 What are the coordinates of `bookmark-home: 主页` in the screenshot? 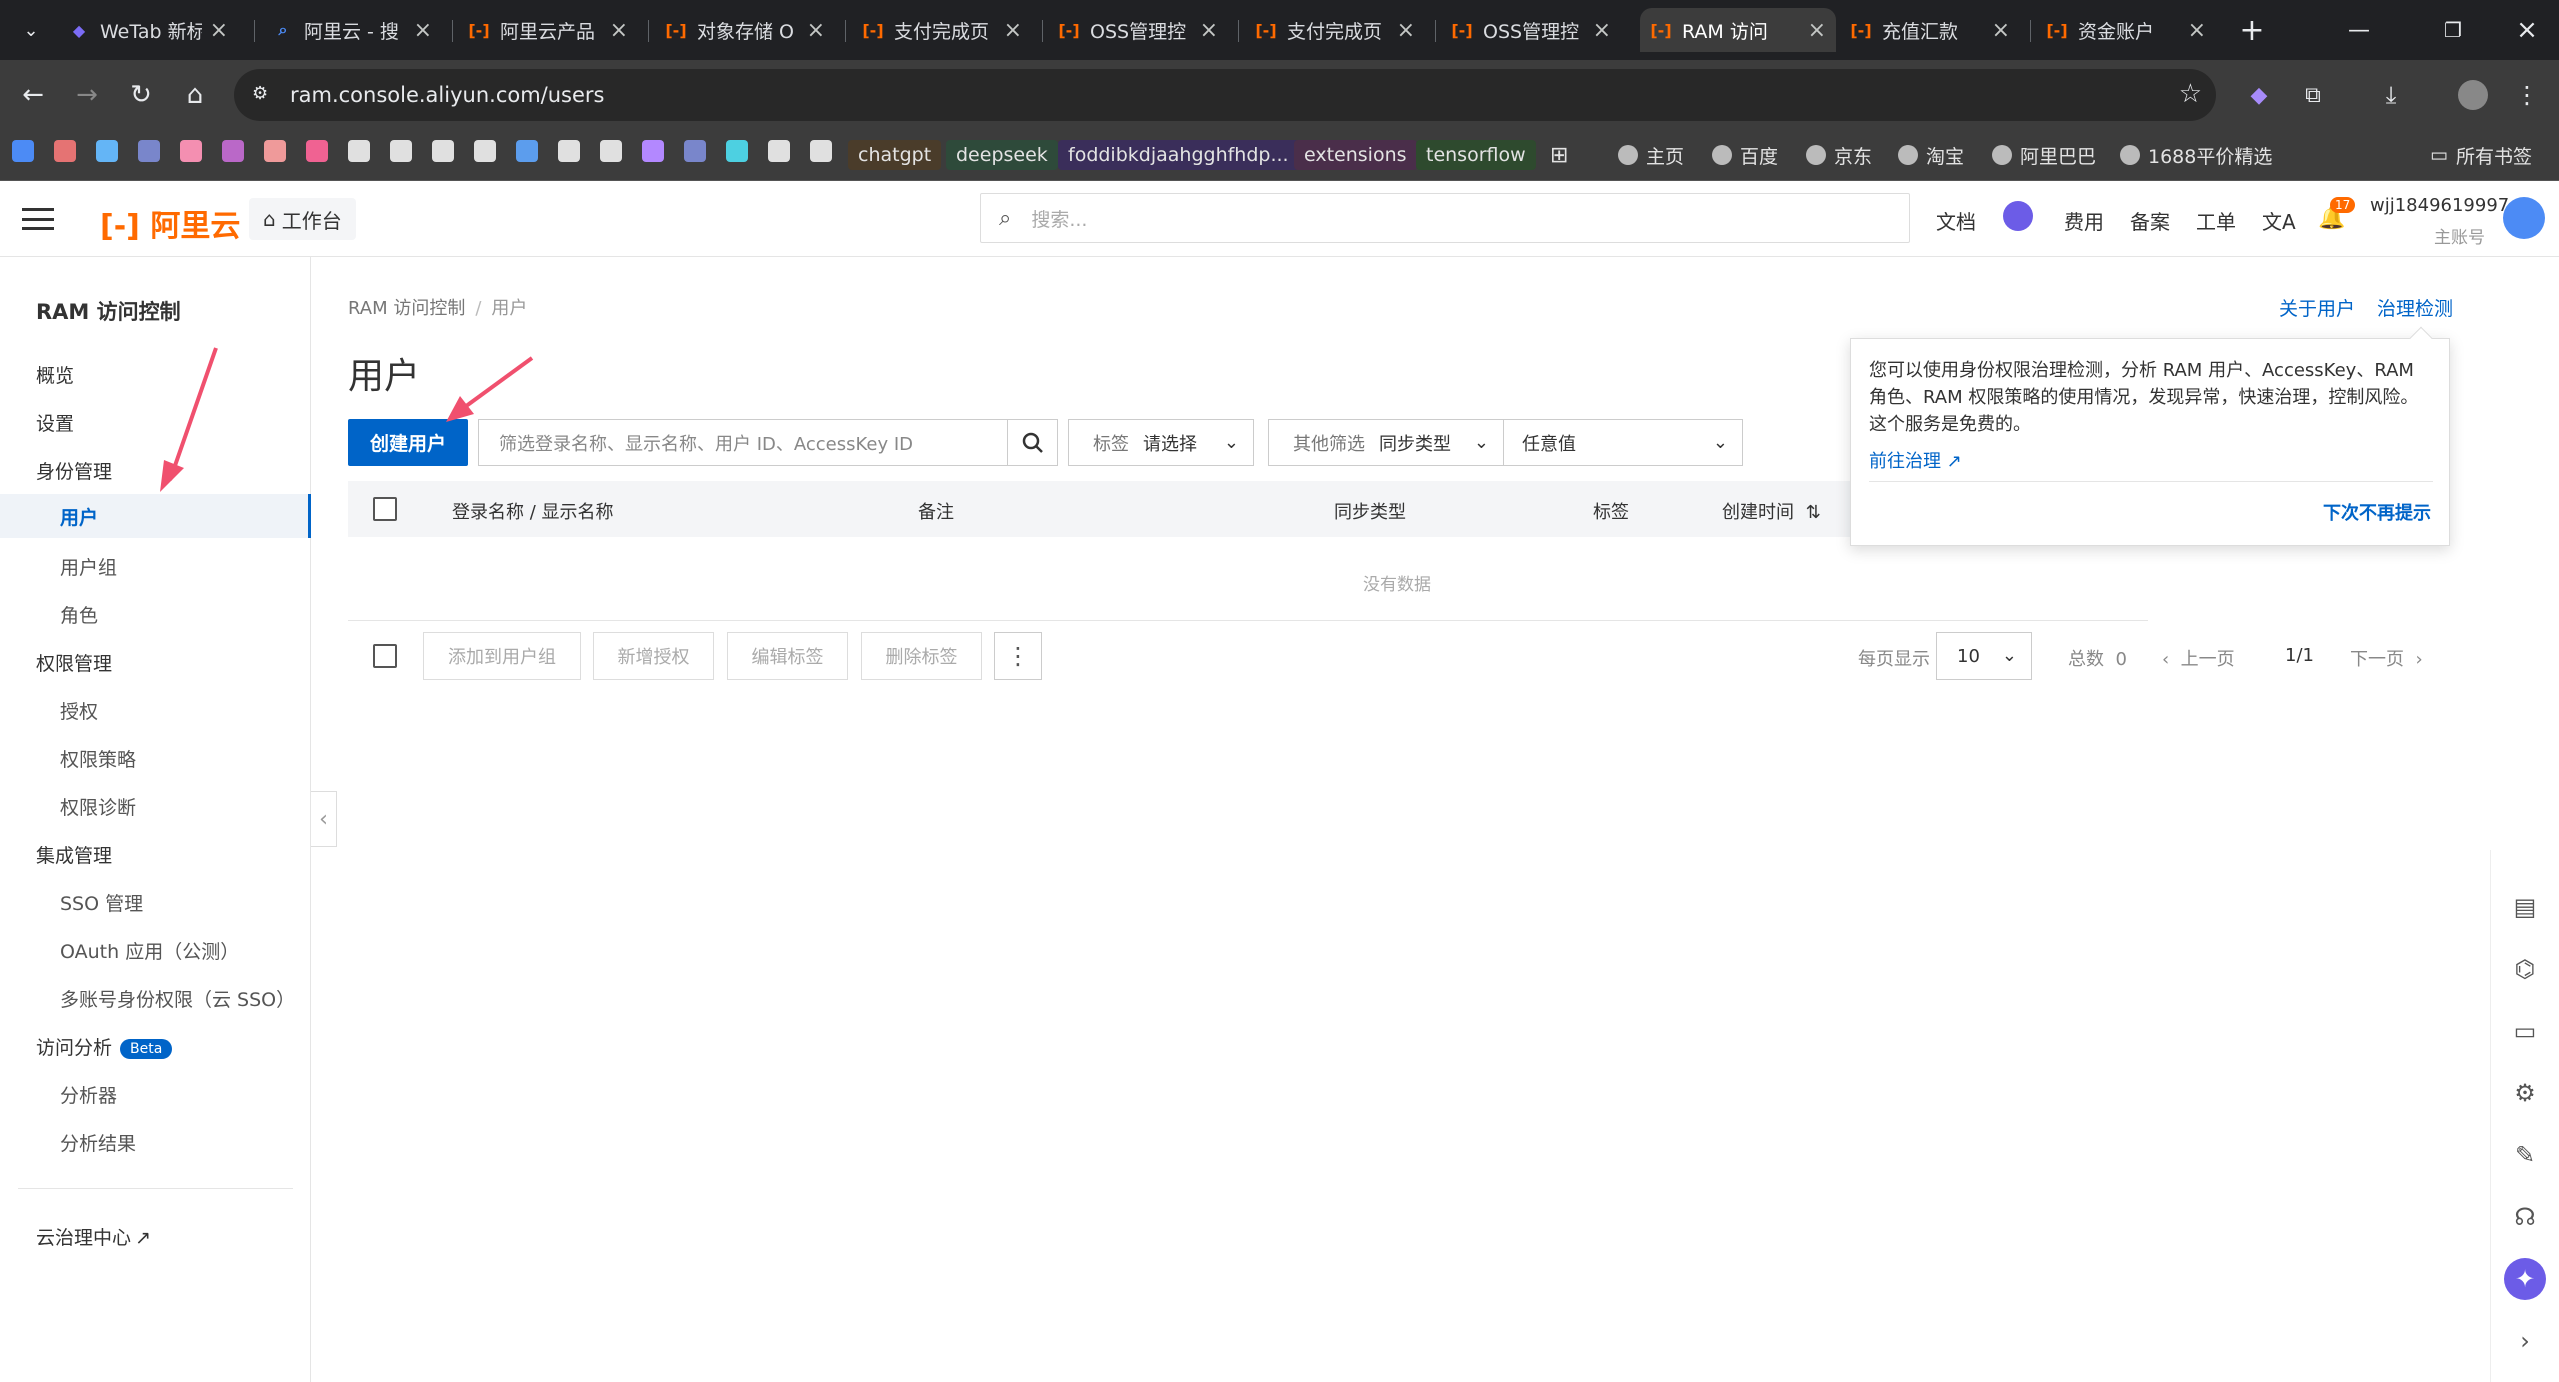 It's located at (1651, 155).